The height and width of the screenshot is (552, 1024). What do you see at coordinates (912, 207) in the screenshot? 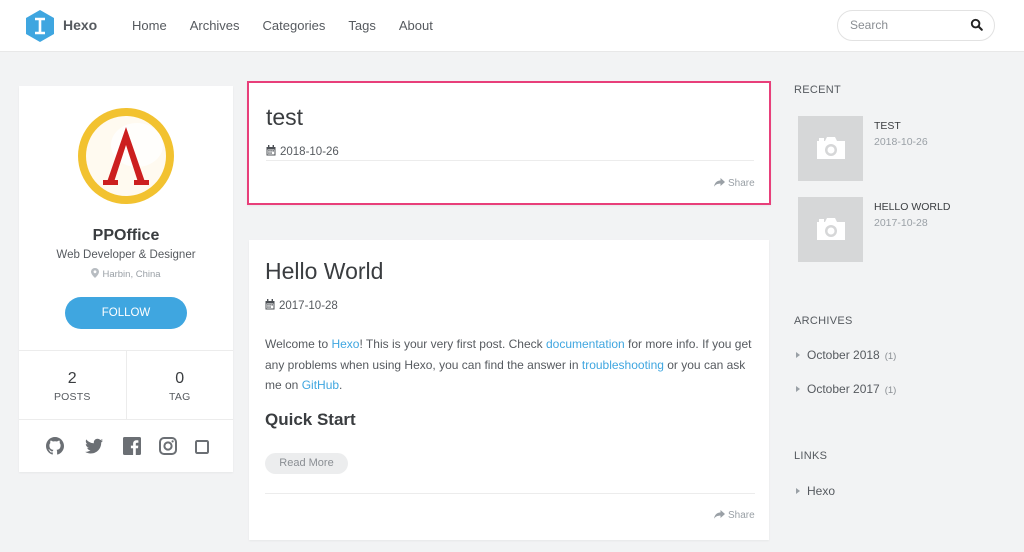
I see `recent-post-title: HELLO WORLD` at bounding box center [912, 207].